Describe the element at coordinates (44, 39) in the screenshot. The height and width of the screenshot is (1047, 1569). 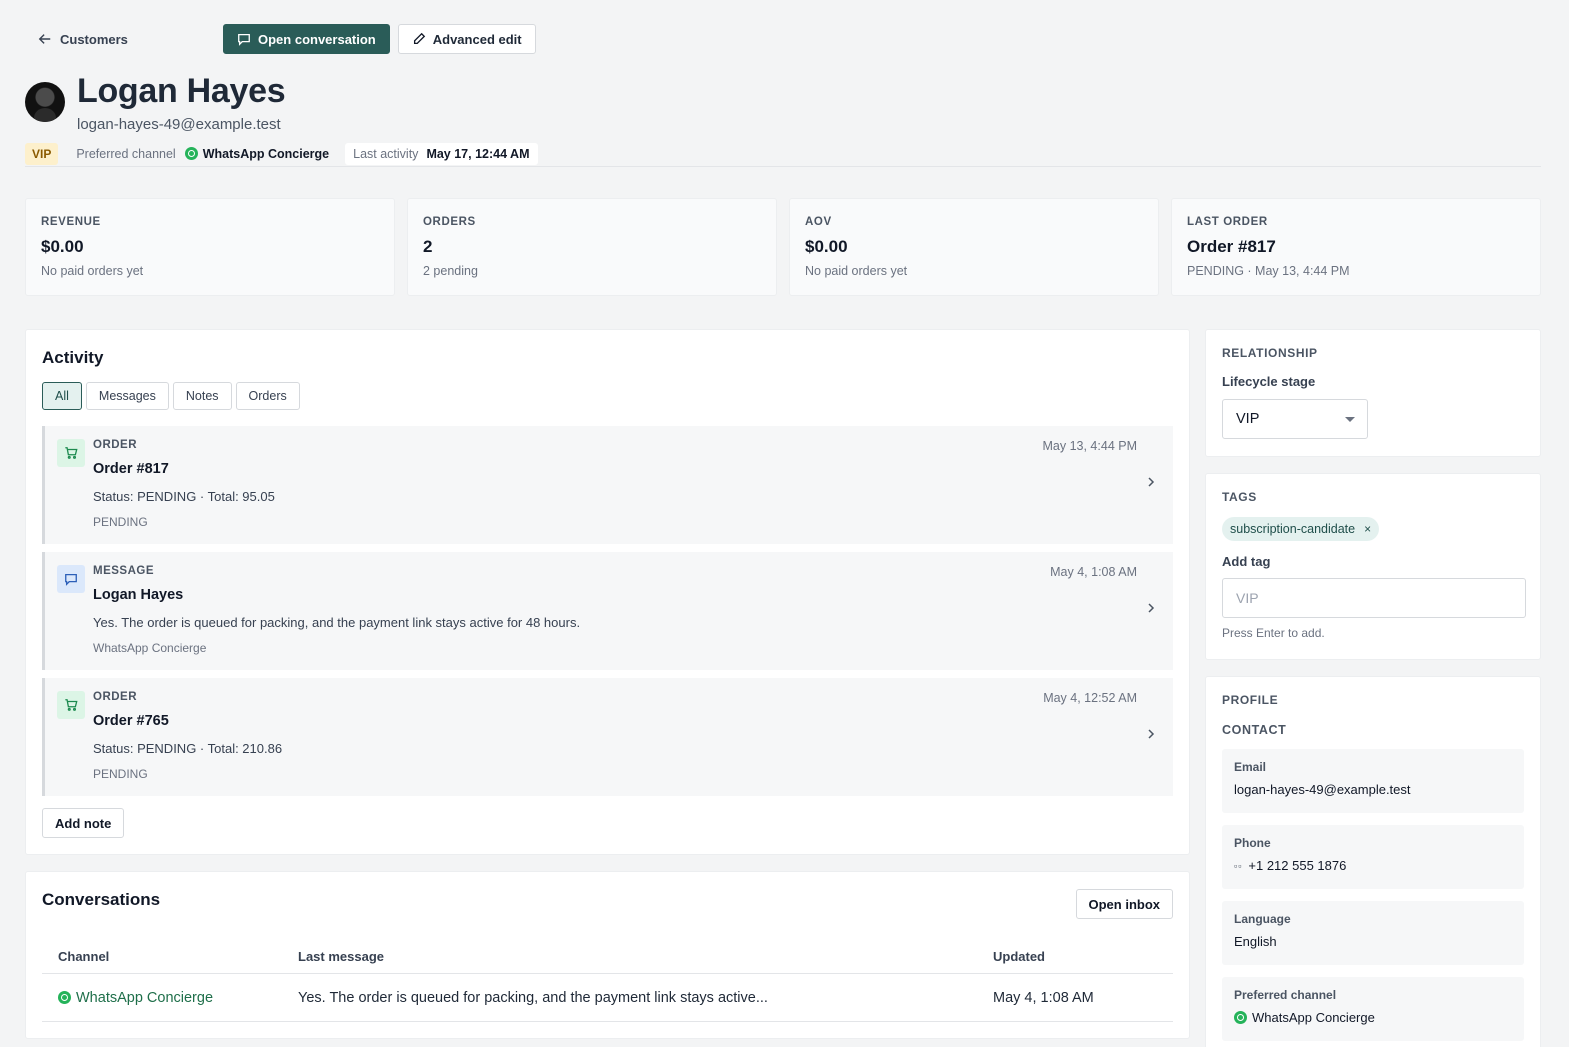
I see `arrow-left-icon` at that location.